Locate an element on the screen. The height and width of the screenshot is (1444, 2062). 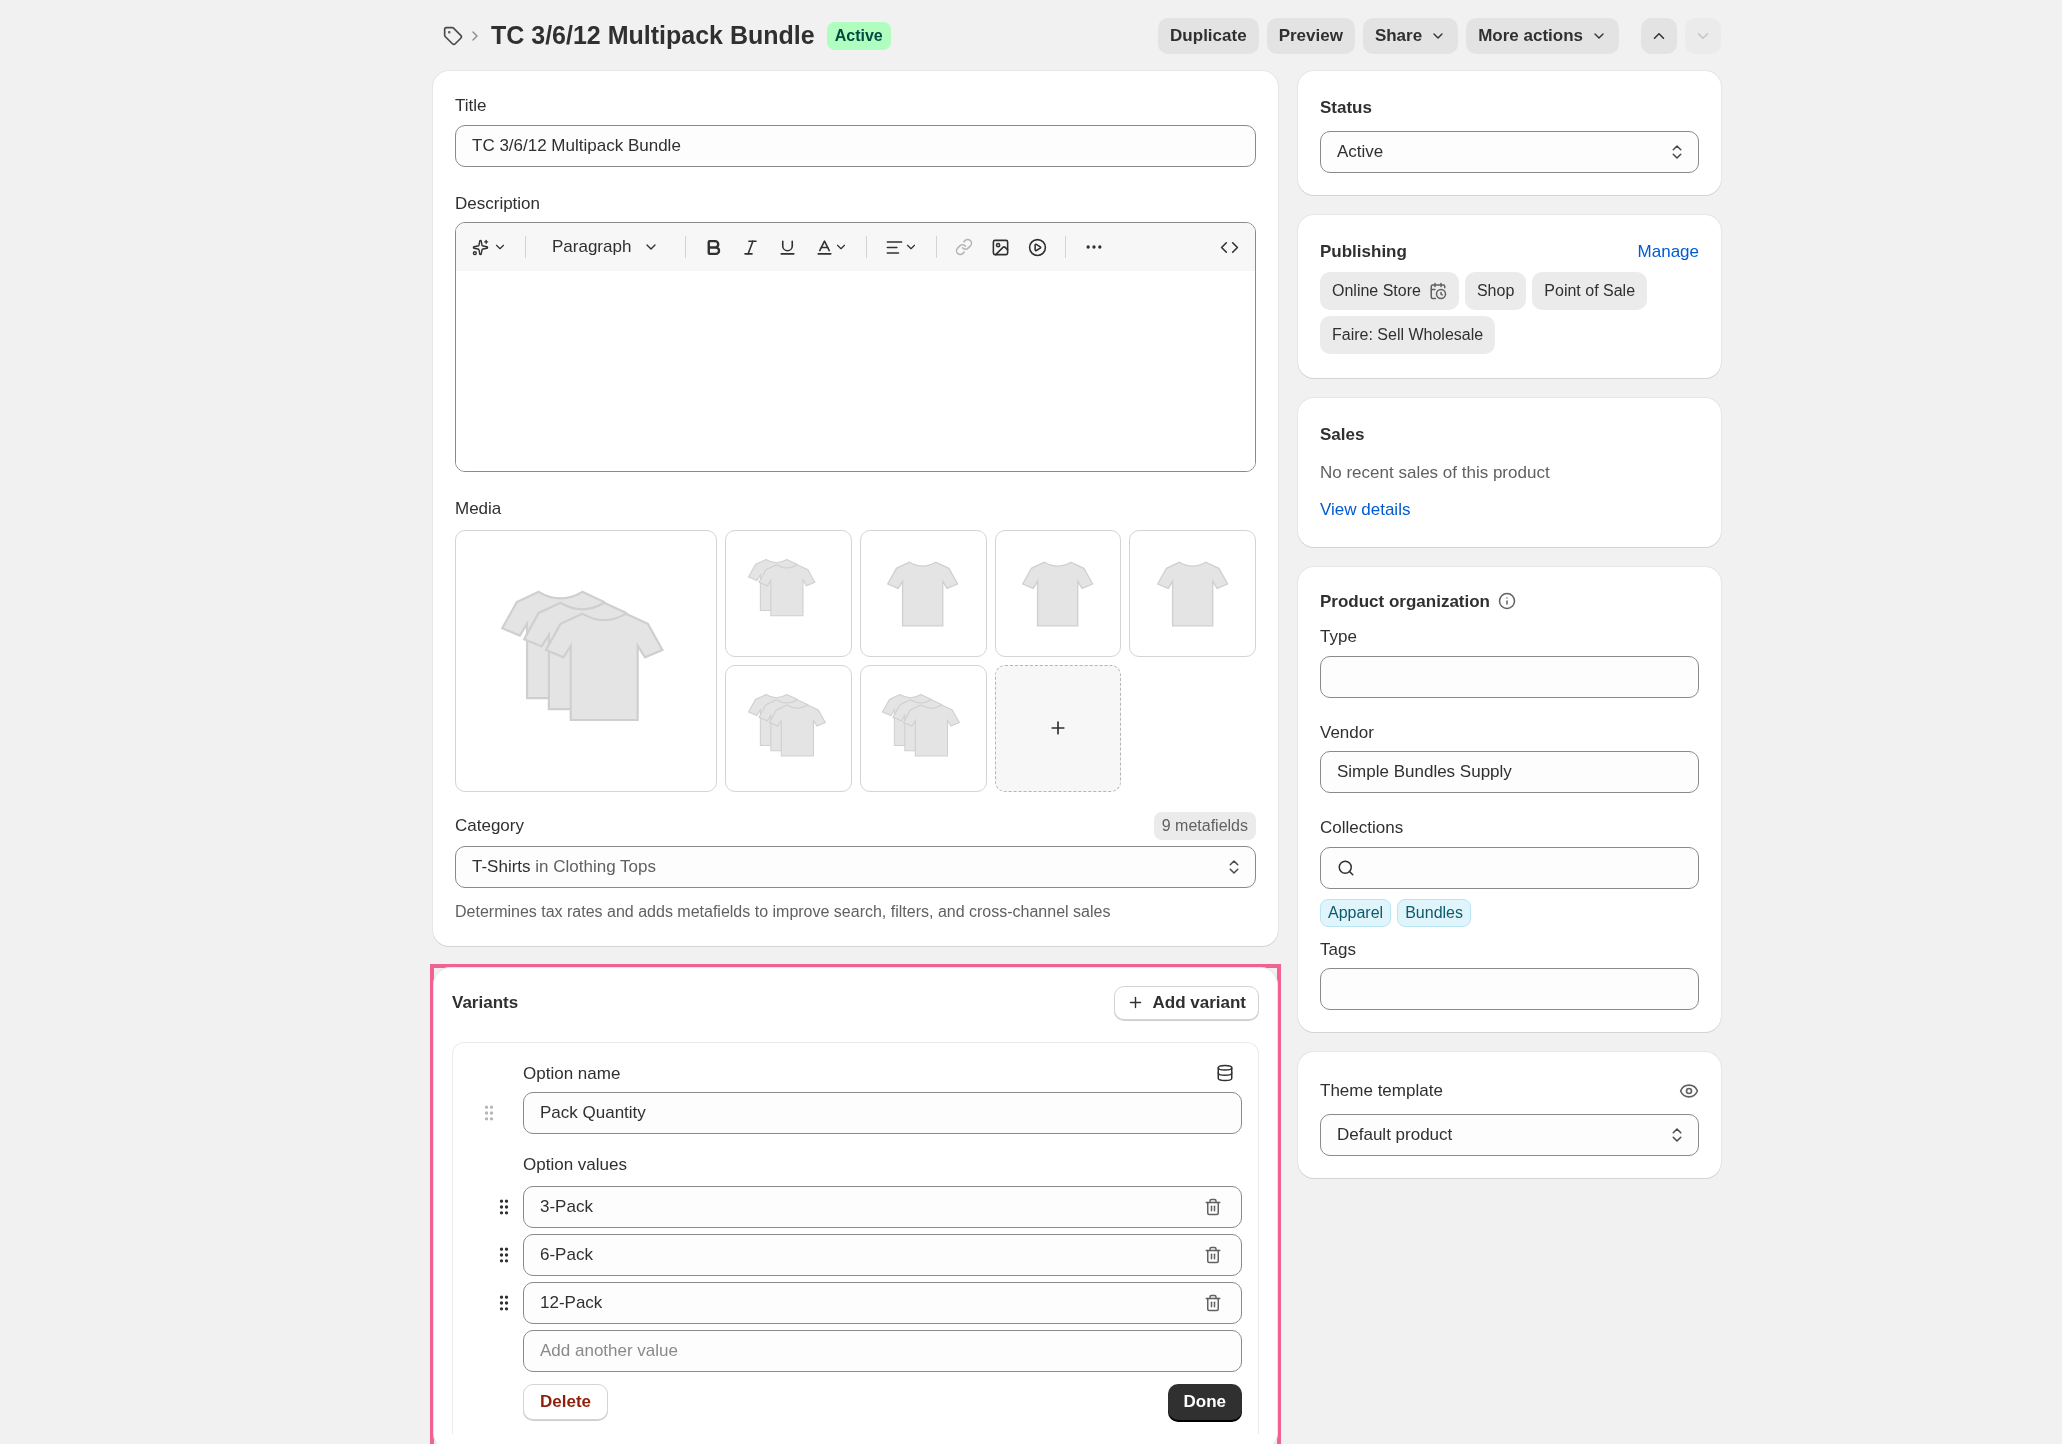
video-icon is located at coordinates (1038, 247).